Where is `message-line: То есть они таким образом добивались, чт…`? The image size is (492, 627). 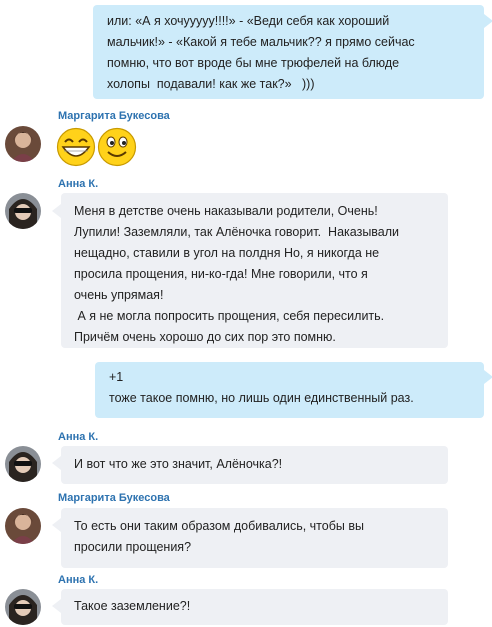
message-line: То есть они таким образом добивались, чт… is located at coordinates (219, 526).